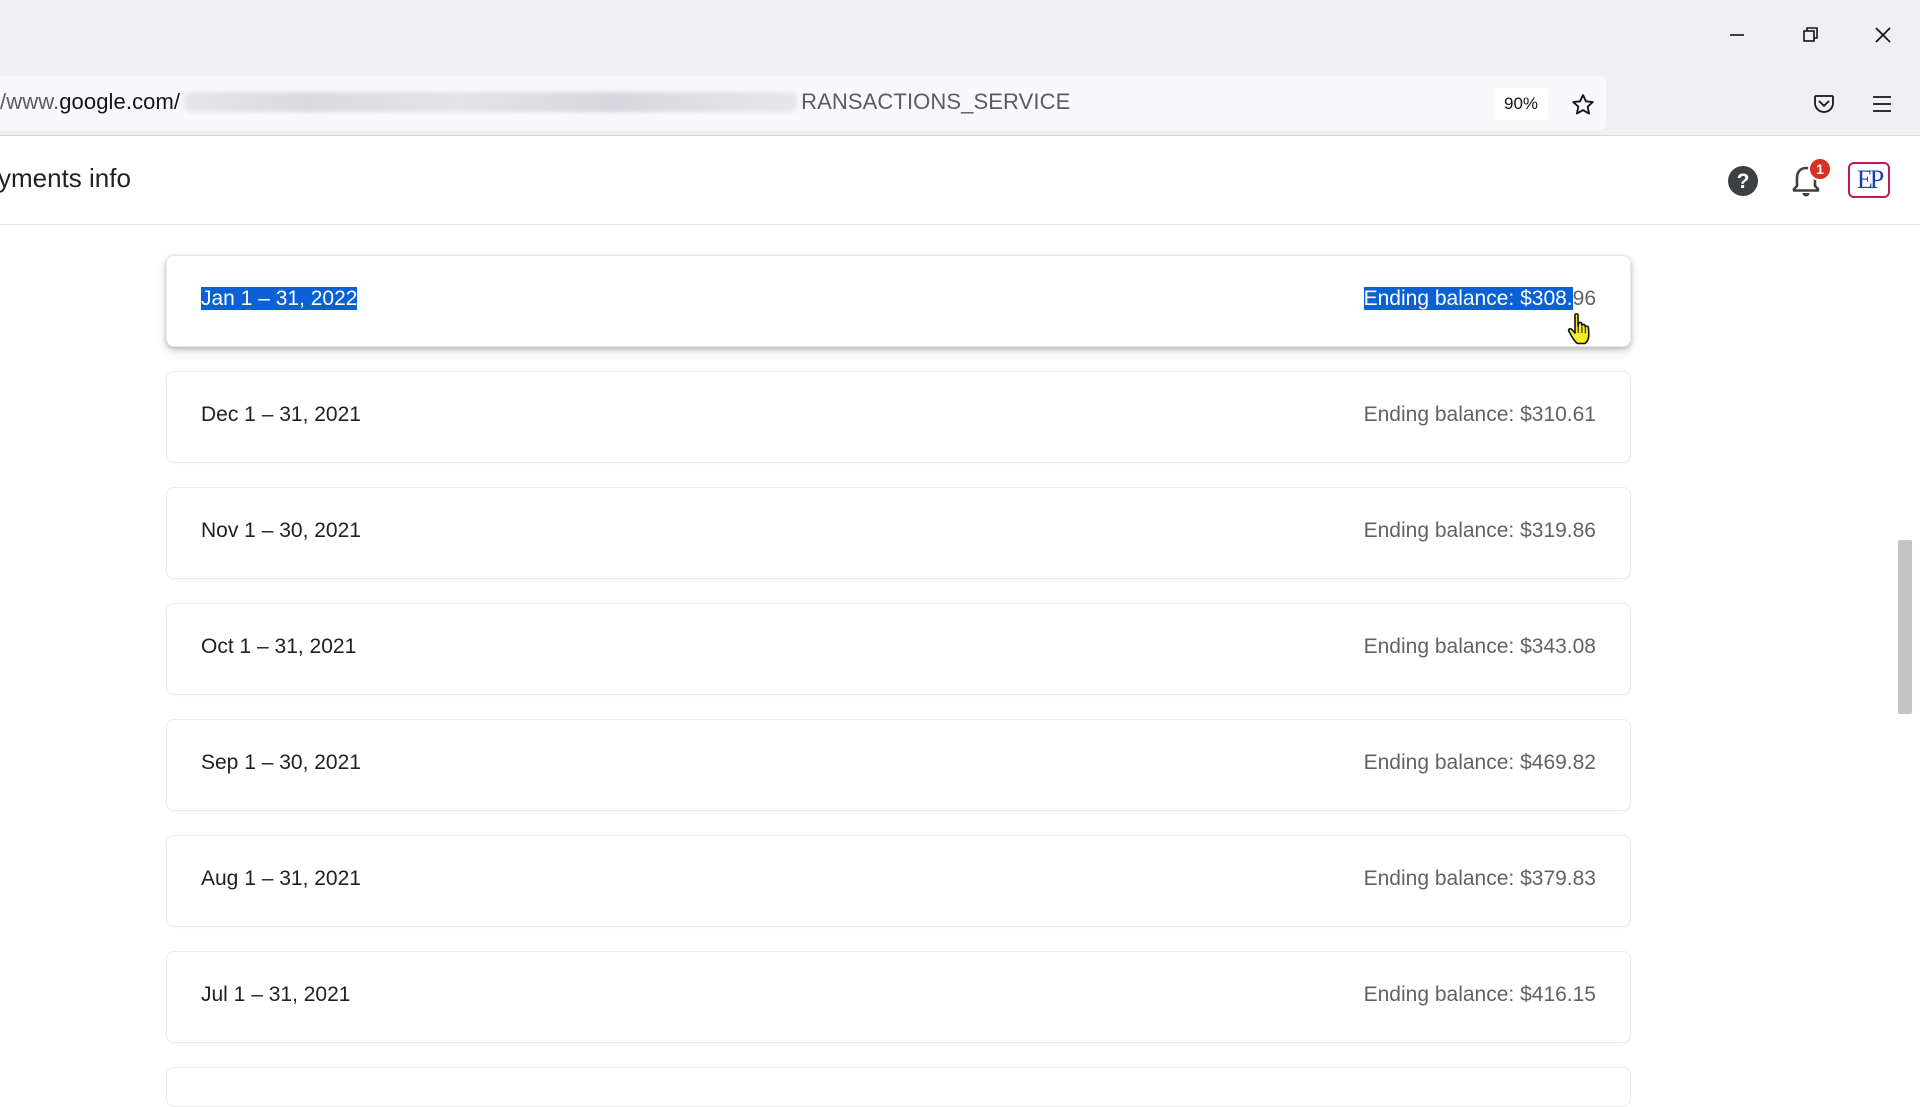 Image resolution: width=1920 pixels, height=1107 pixels. I want to click on statement-ending-balance: Ending balance: $319.86, so click(1479, 530).